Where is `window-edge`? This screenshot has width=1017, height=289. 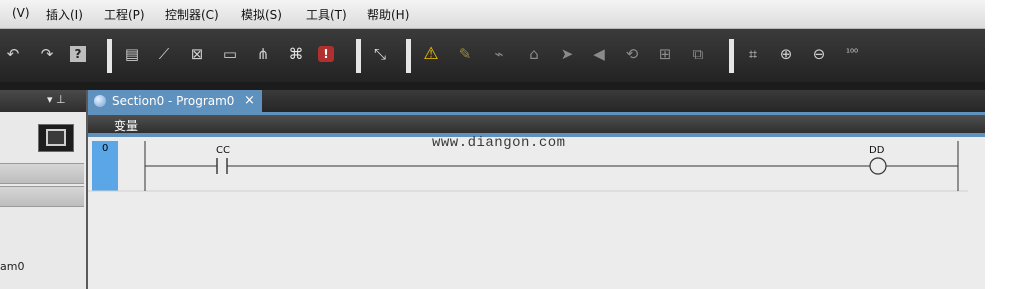 window-edge is located at coordinates (1001, 144).